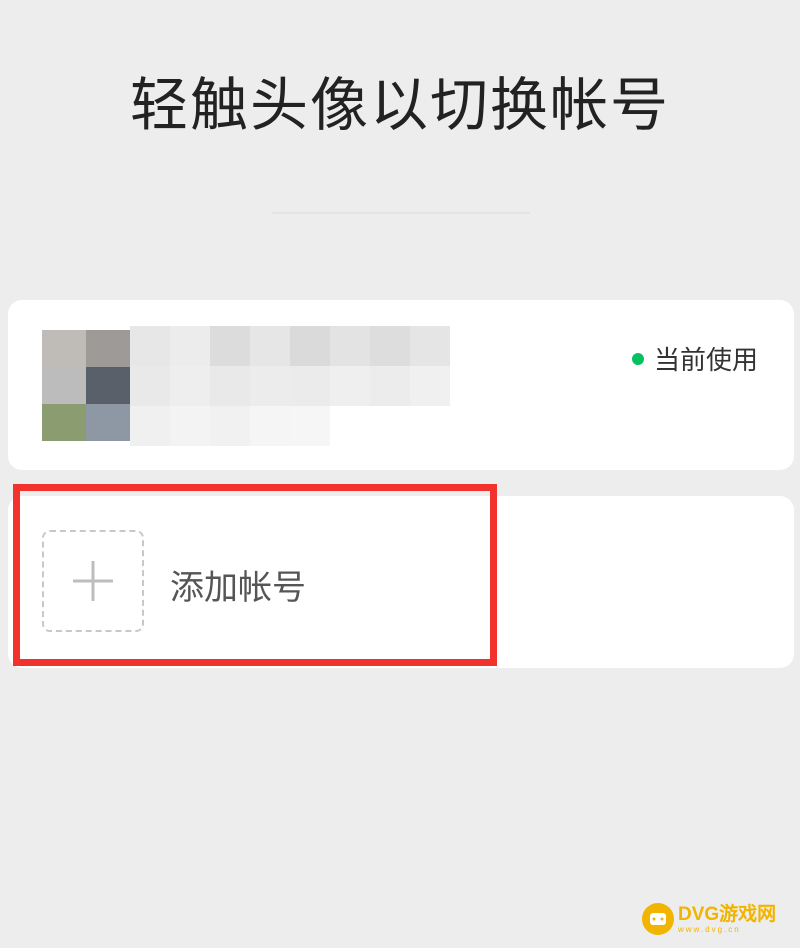 The height and width of the screenshot is (948, 800). Describe the element at coordinates (401, 213) in the screenshot. I see `divider` at that location.